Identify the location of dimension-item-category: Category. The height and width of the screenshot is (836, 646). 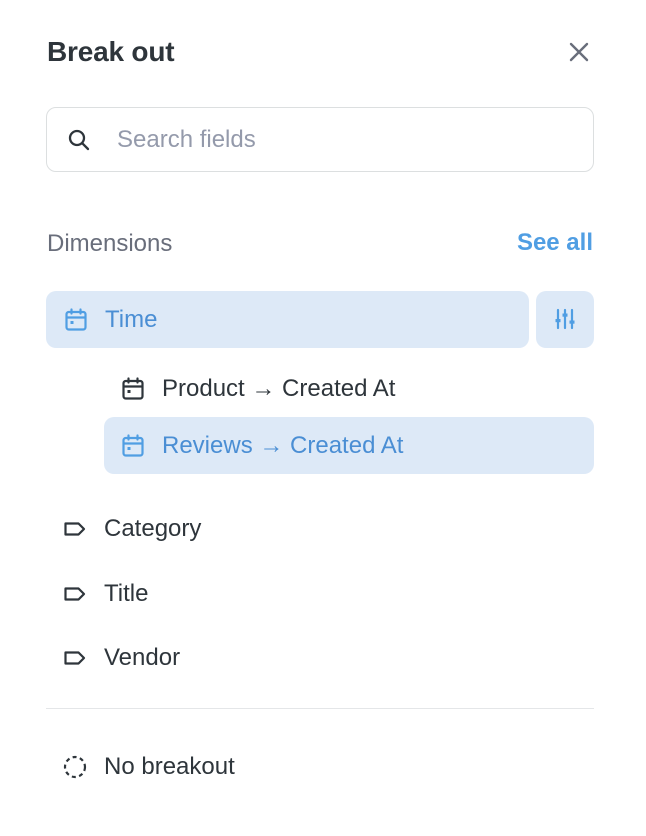
(320, 528).